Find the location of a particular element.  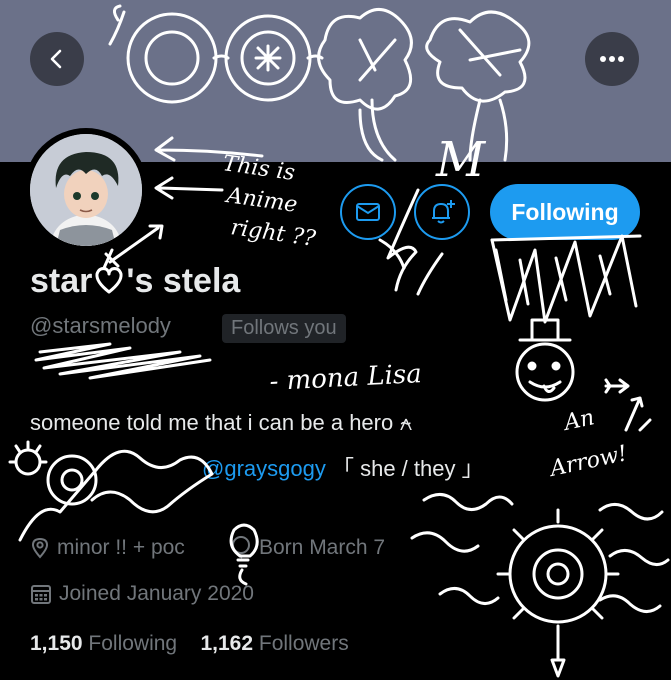

doodle-sun is located at coordinates (558, 593).